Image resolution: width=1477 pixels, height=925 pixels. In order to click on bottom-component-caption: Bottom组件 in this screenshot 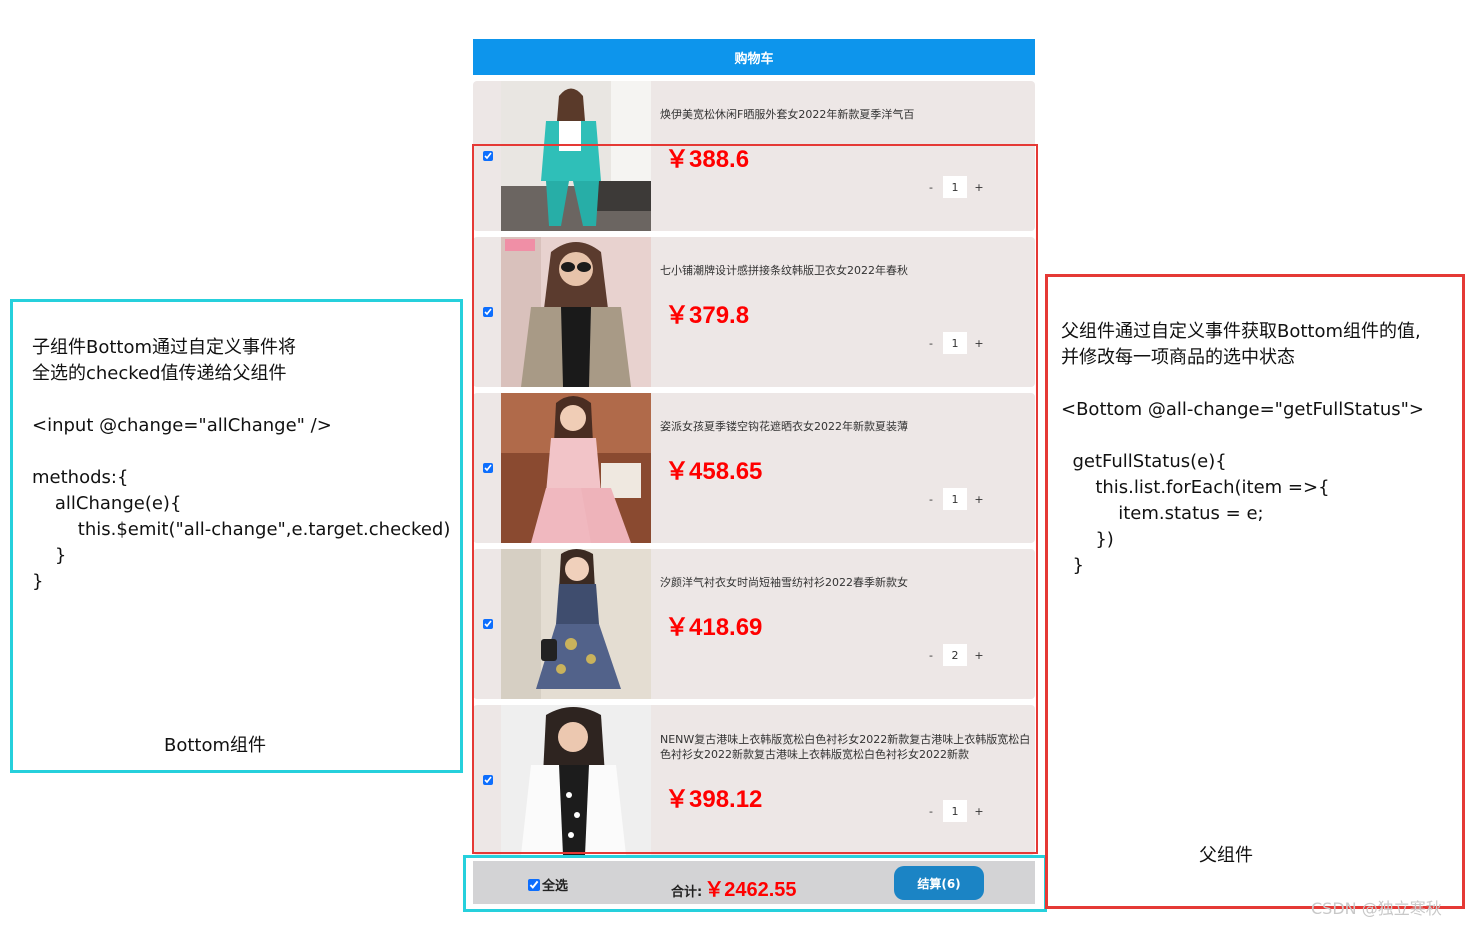, I will do `click(215, 745)`.